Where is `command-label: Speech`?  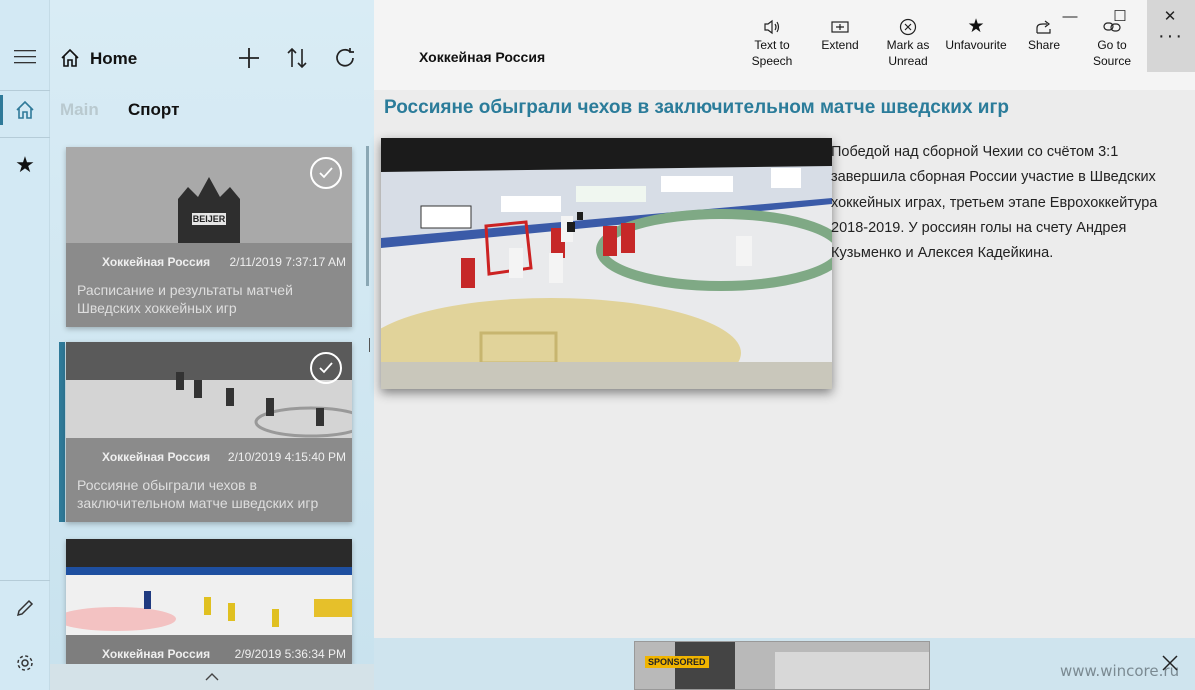
command-label: Speech is located at coordinates (772, 61).